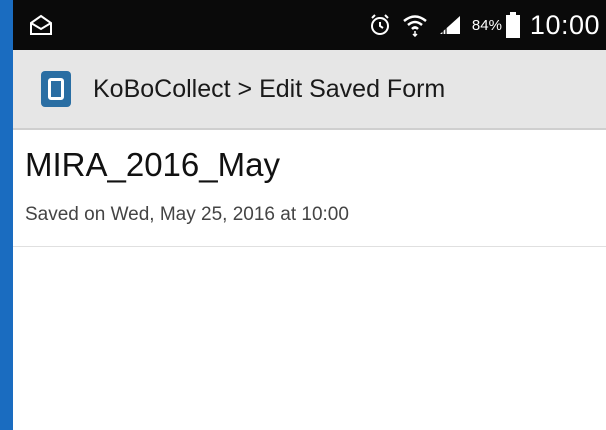 This screenshot has width=606, height=430. Describe the element at coordinates (486, 25) in the screenshot. I see `battery-percentage: 84%` at that location.